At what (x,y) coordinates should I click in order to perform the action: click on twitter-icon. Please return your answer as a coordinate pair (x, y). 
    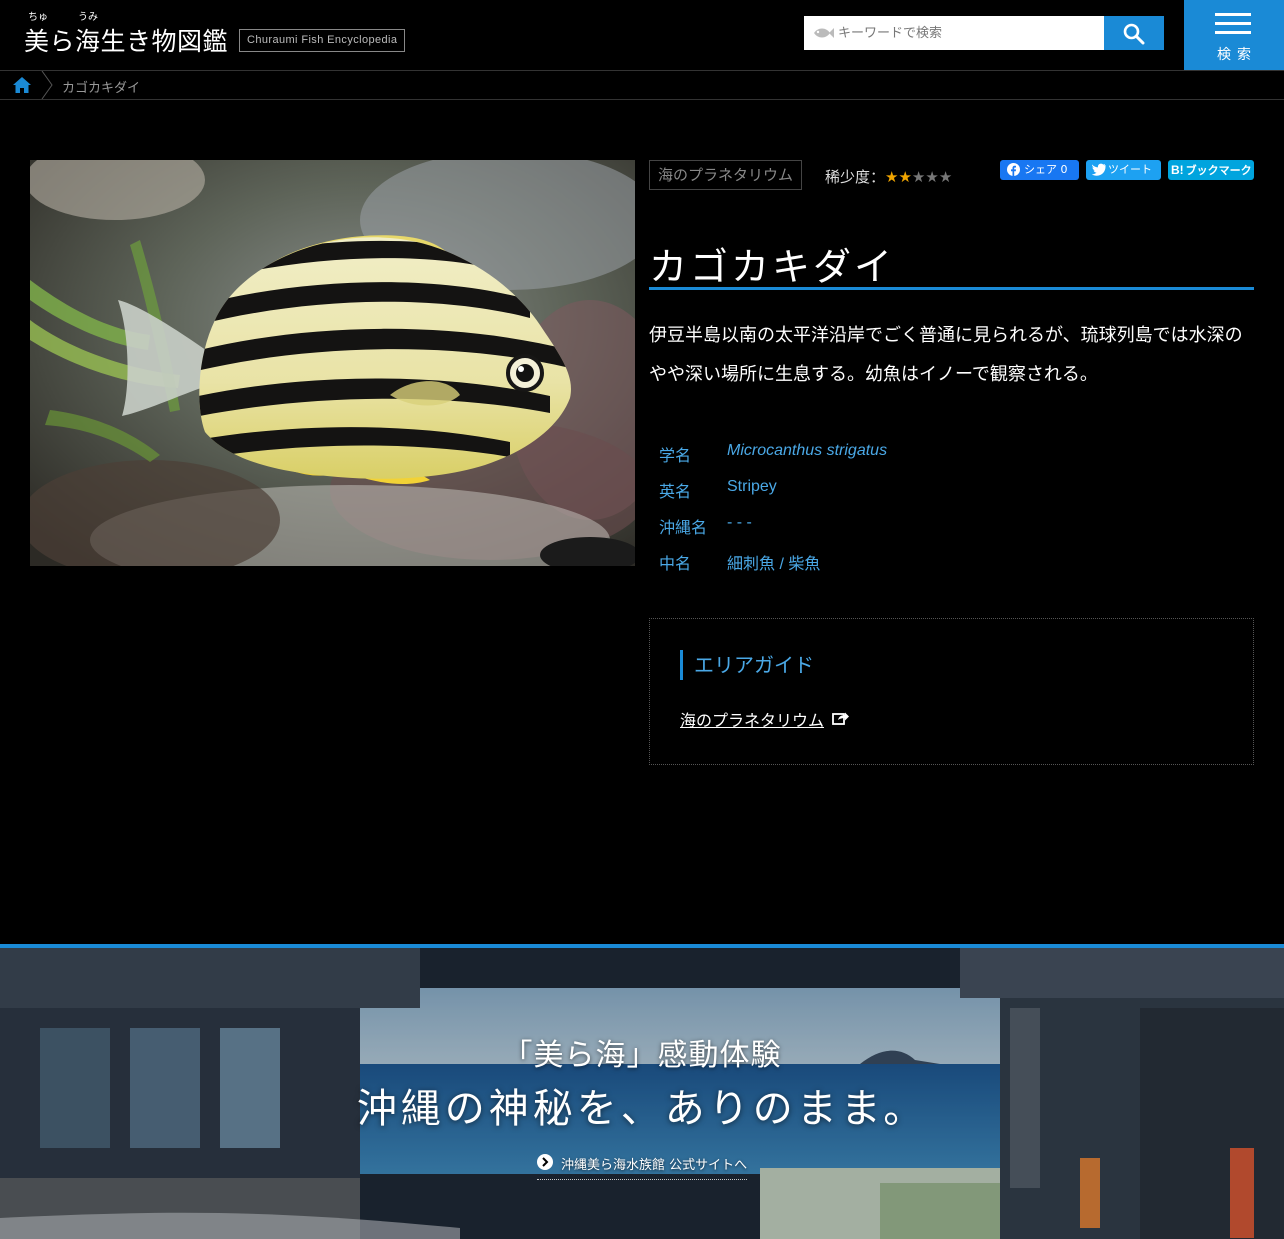
    Looking at the image, I should click on (1099, 169).